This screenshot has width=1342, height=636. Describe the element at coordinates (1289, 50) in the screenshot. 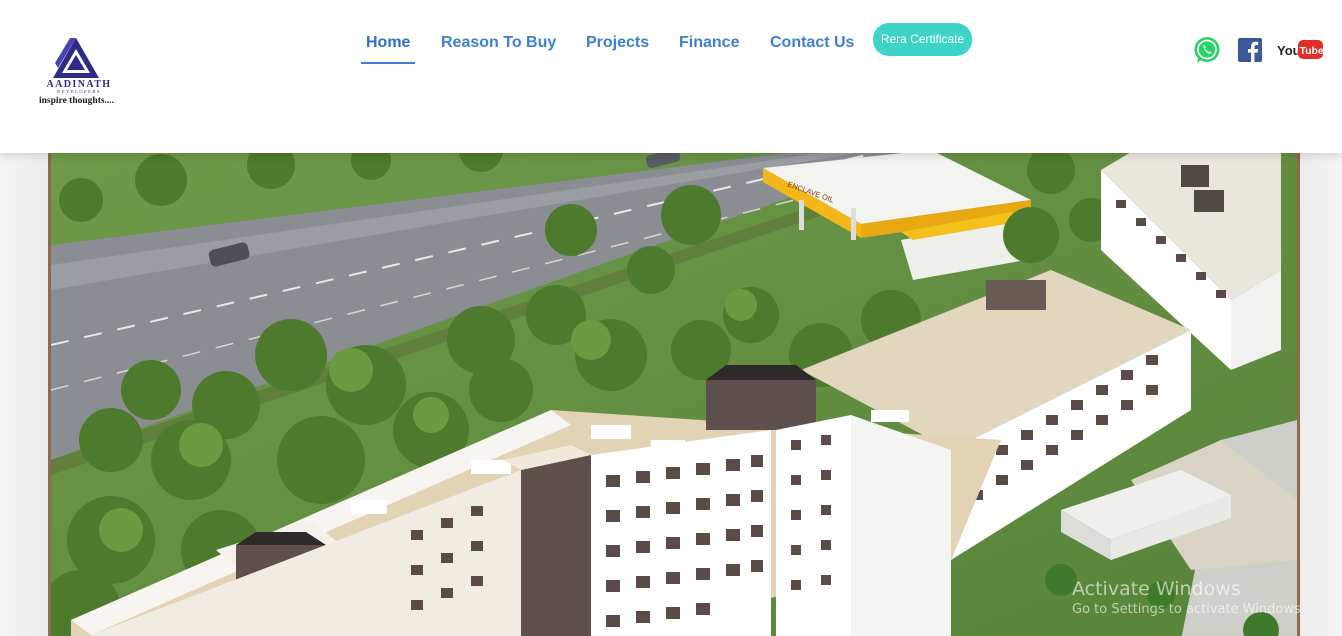

I see `svg-text: You` at that location.